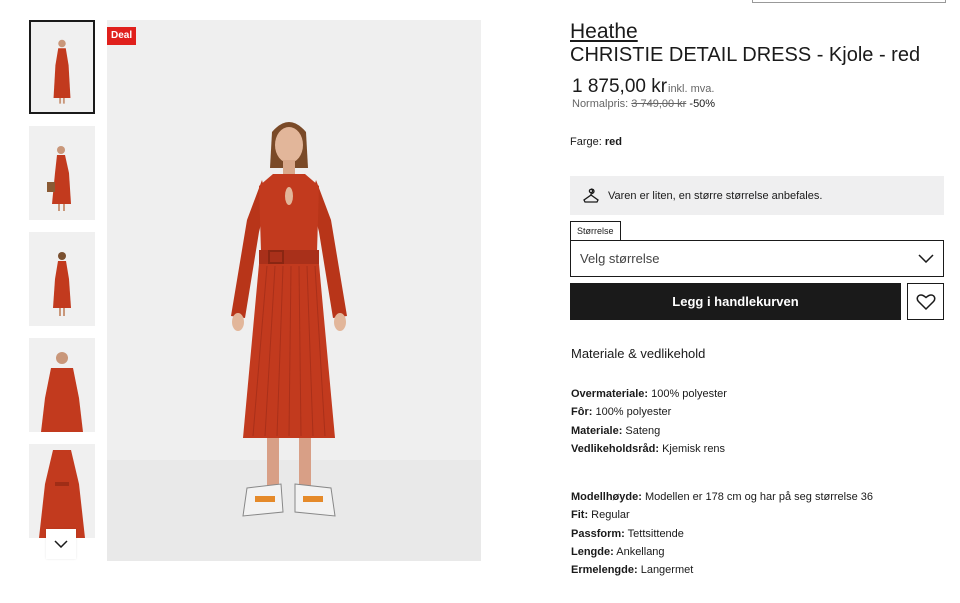 The image size is (960, 603). I want to click on thumbnail-strip, so click(62, 290).